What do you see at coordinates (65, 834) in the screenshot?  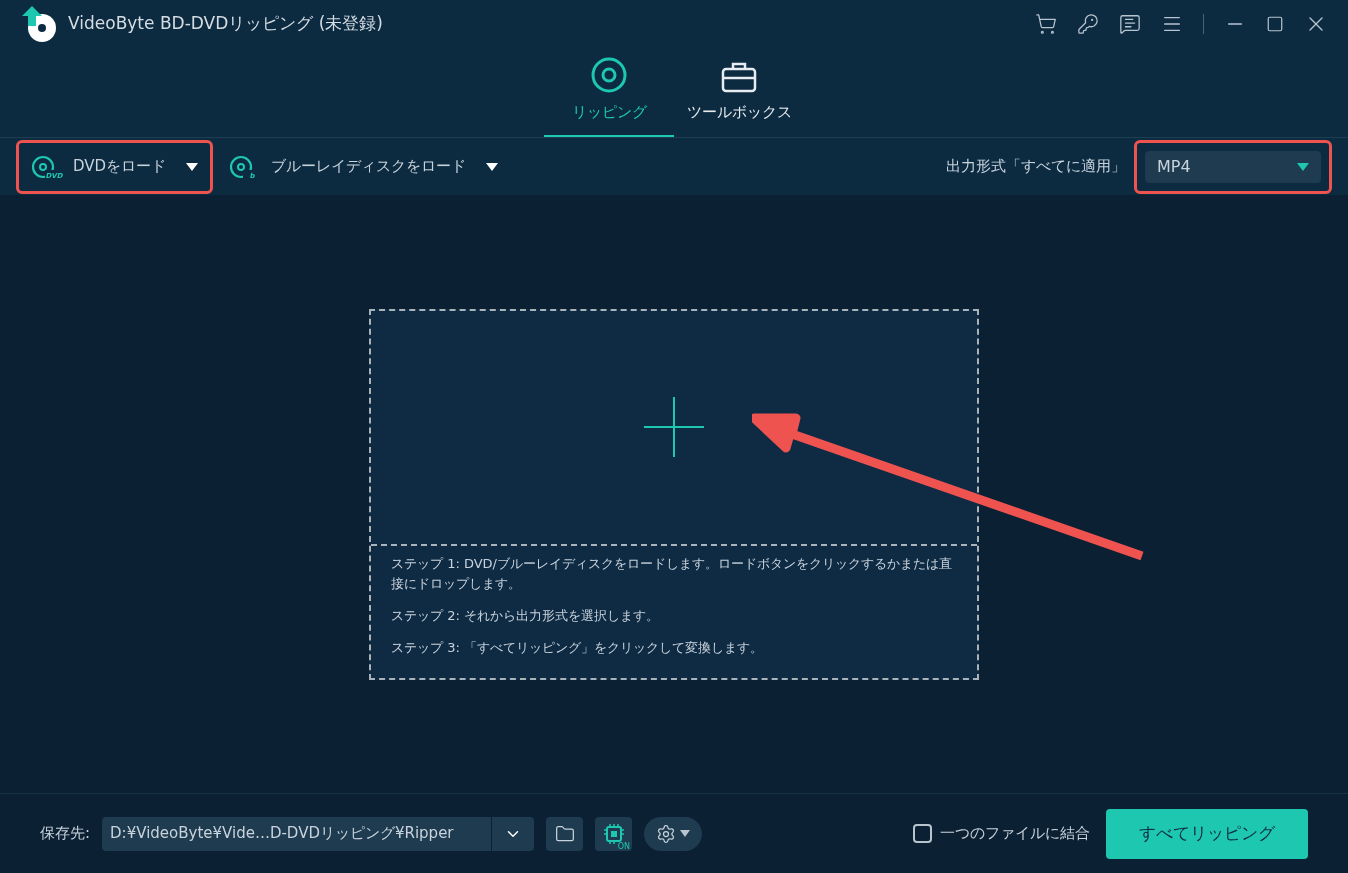 I see `save-label: 保存先:` at bounding box center [65, 834].